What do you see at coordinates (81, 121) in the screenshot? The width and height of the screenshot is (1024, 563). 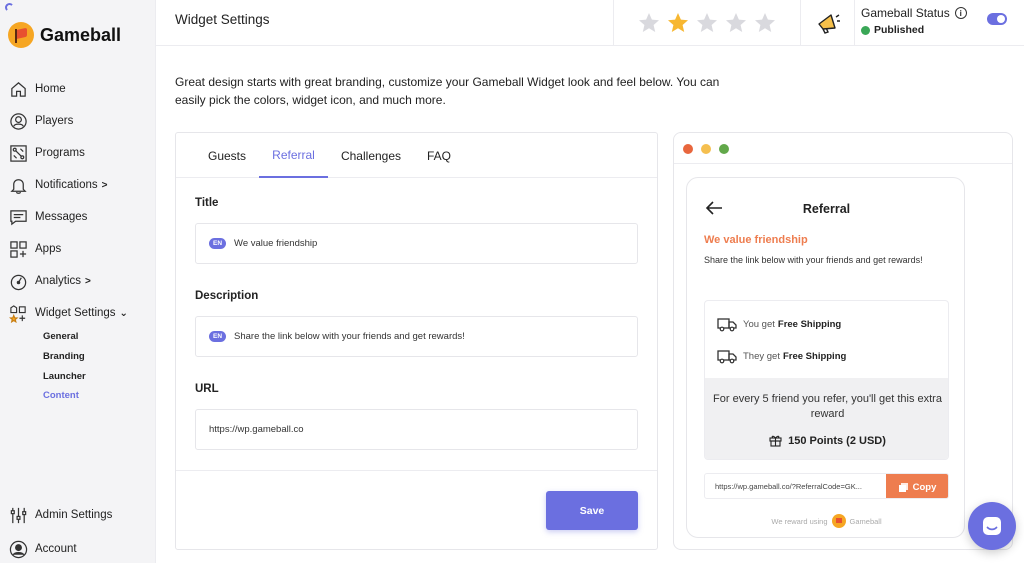 I see `sidebar-item-players: Players` at bounding box center [81, 121].